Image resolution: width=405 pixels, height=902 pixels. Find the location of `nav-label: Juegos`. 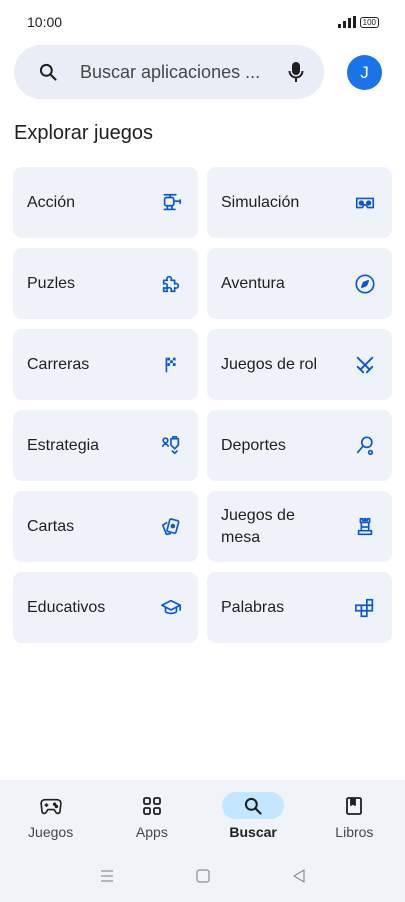

nav-label: Juegos is located at coordinates (51, 832).